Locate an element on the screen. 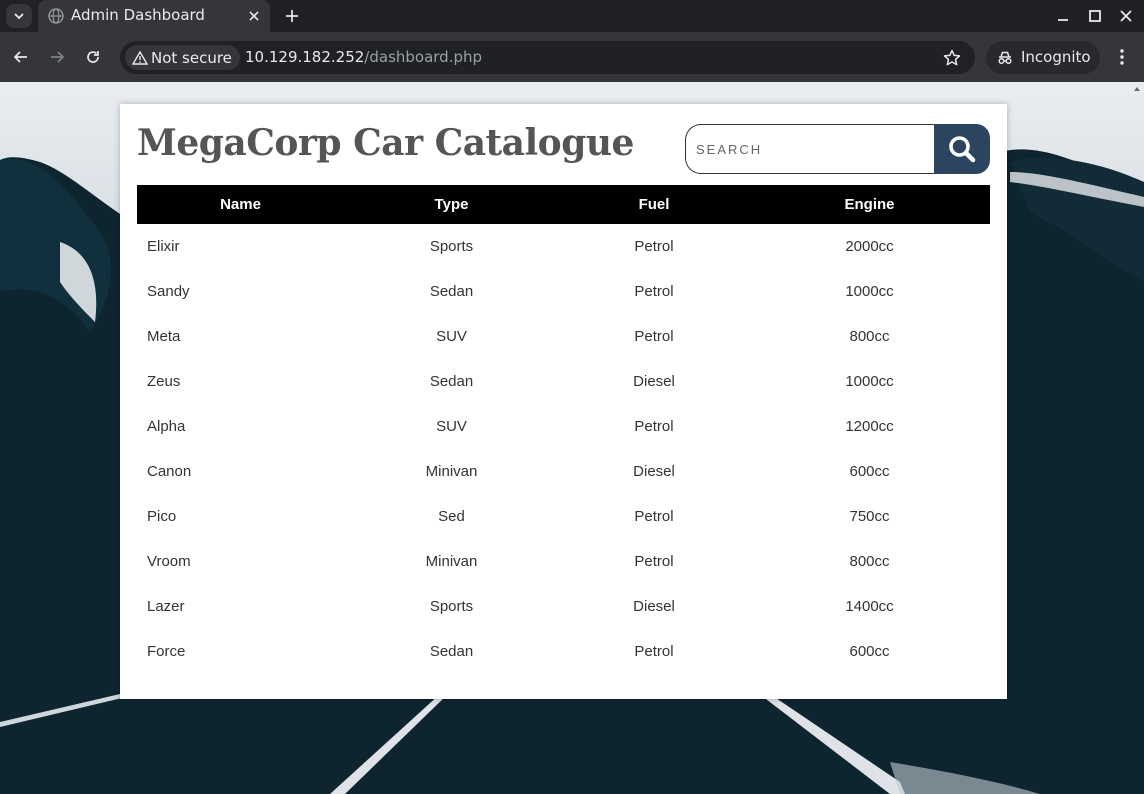 This screenshot has width=1144, height=794. table-row: Meta SUV Petrol 800cc is located at coordinates (563, 336).